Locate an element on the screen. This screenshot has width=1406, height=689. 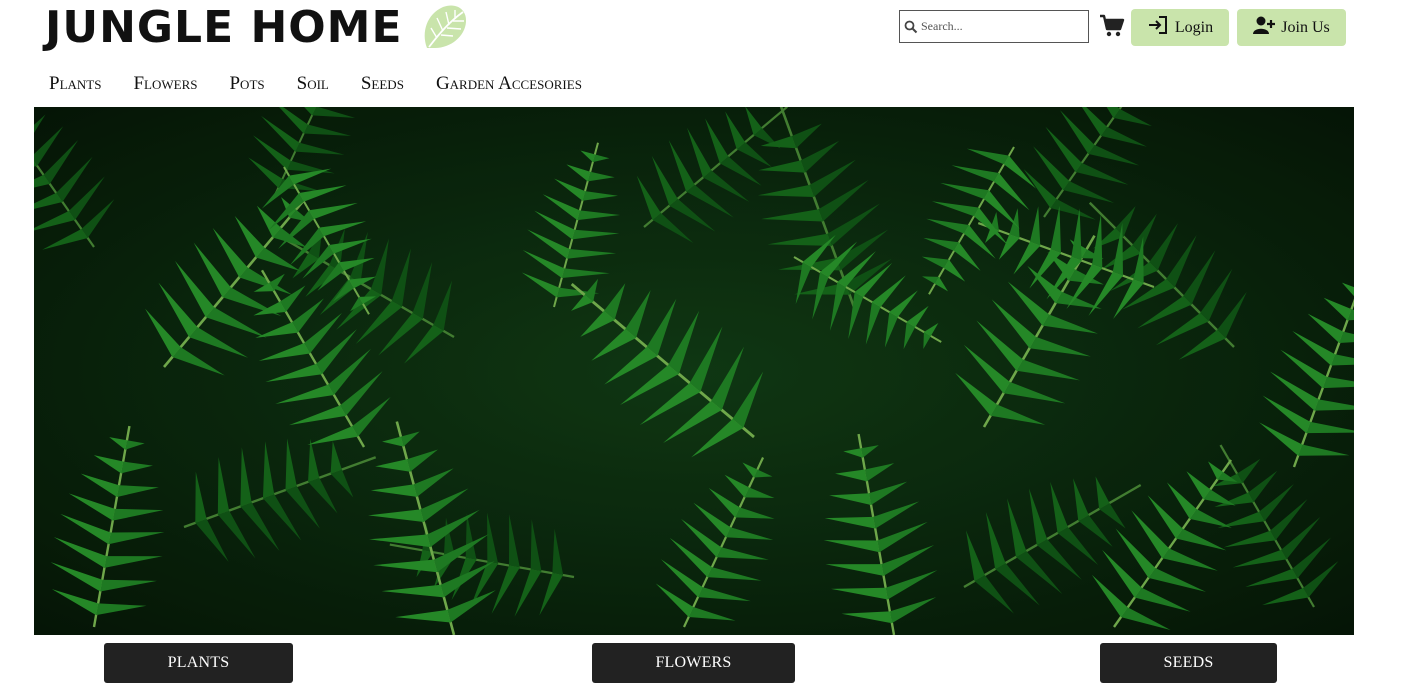
nav-item-soil: Soil is located at coordinates (313, 84).